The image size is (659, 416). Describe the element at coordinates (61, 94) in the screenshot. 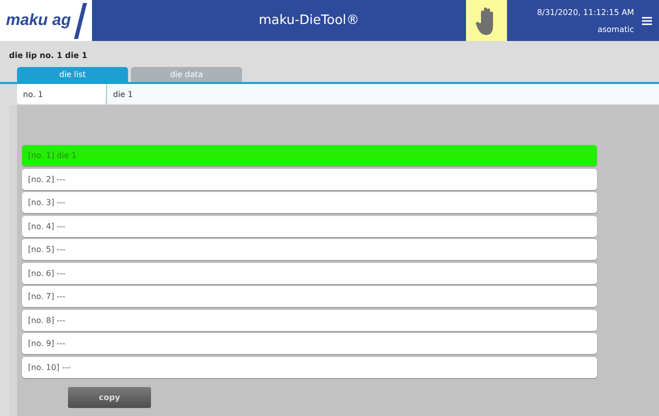

I see `number-field: no. 1` at that location.